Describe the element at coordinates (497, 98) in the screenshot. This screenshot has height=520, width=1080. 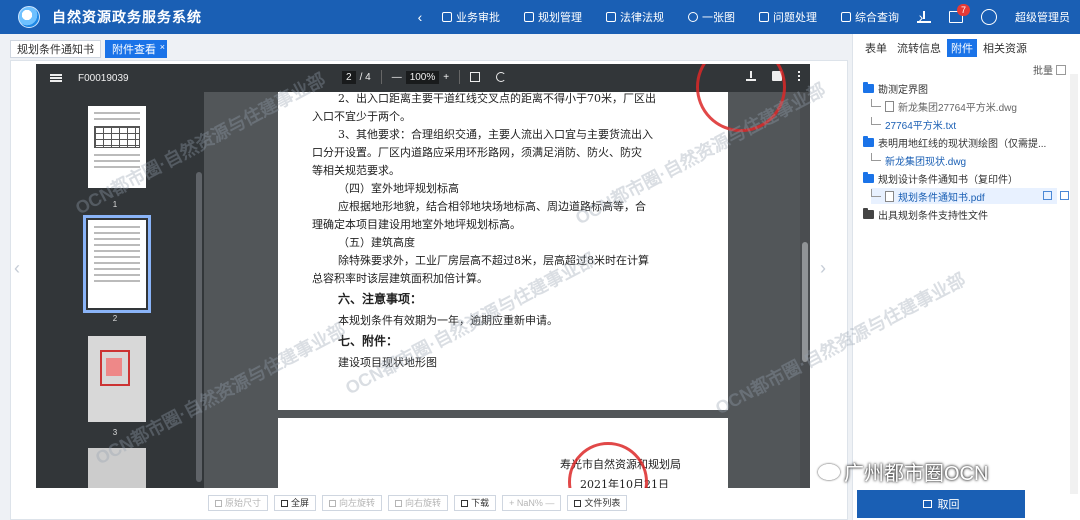
I see `page-line: 2、出入口距离主要干道红线交叉点的距离不得小于70米，厂区出` at that location.